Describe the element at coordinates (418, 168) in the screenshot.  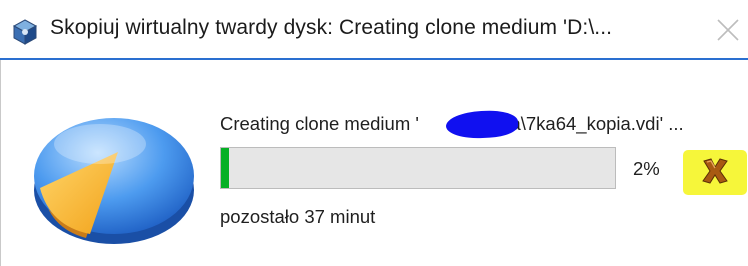
I see `progress-bar` at that location.